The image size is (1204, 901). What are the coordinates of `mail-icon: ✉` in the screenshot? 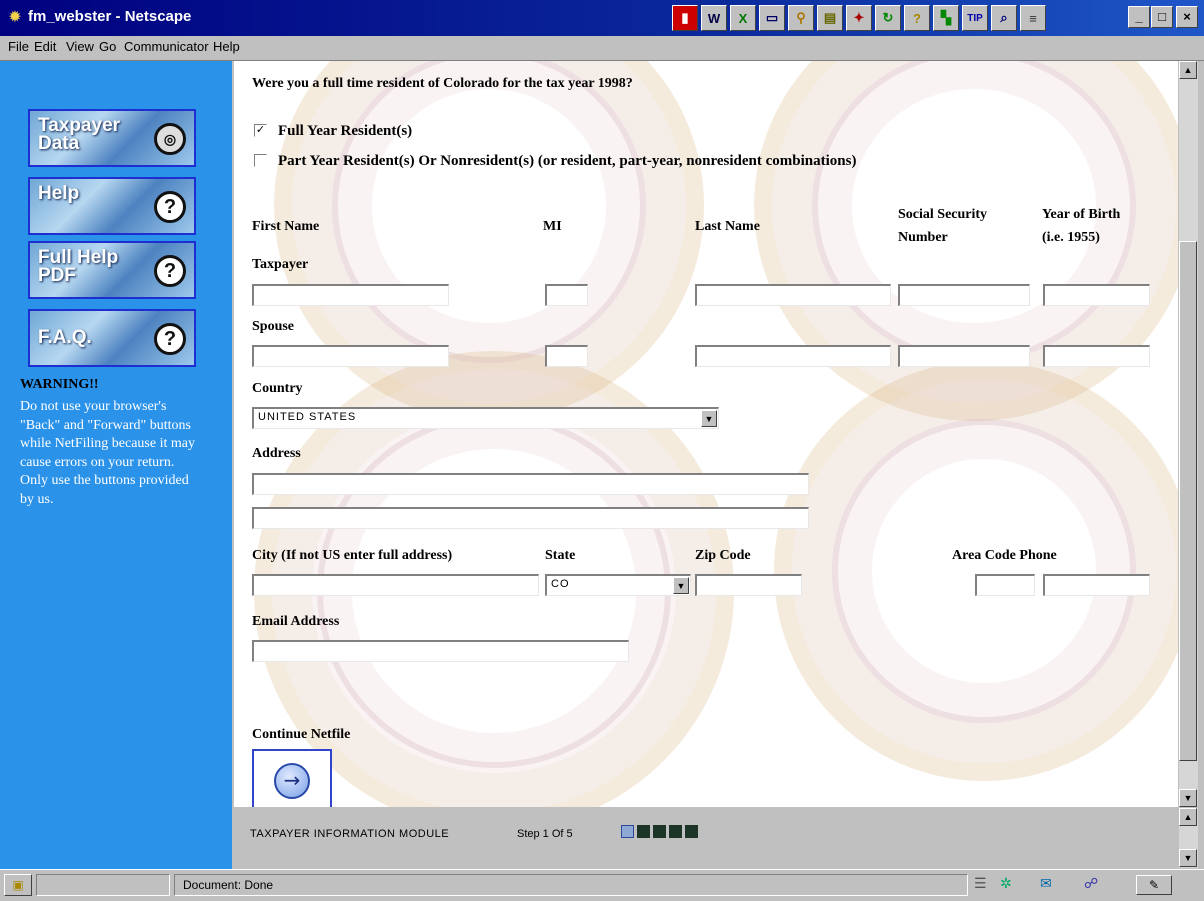 It's located at (1046, 884).